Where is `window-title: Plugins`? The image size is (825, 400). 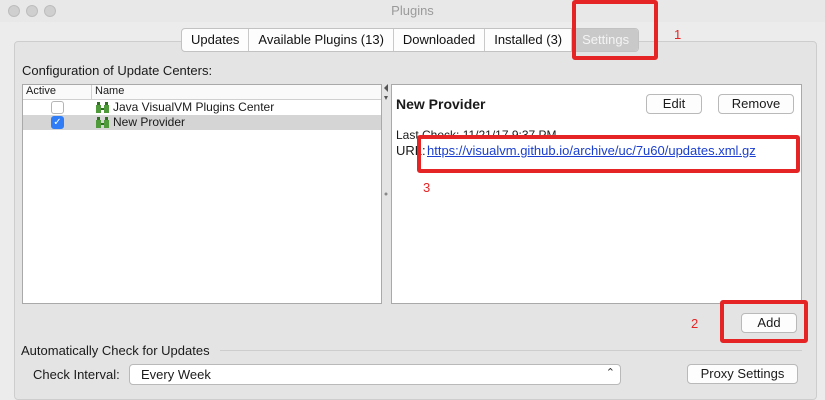 window-title: Plugins is located at coordinates (412, 10).